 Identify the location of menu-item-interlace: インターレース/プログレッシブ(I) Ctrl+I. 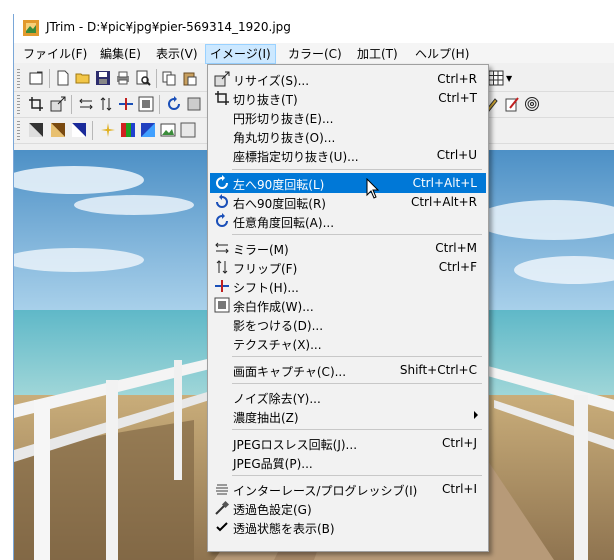
(348, 489).